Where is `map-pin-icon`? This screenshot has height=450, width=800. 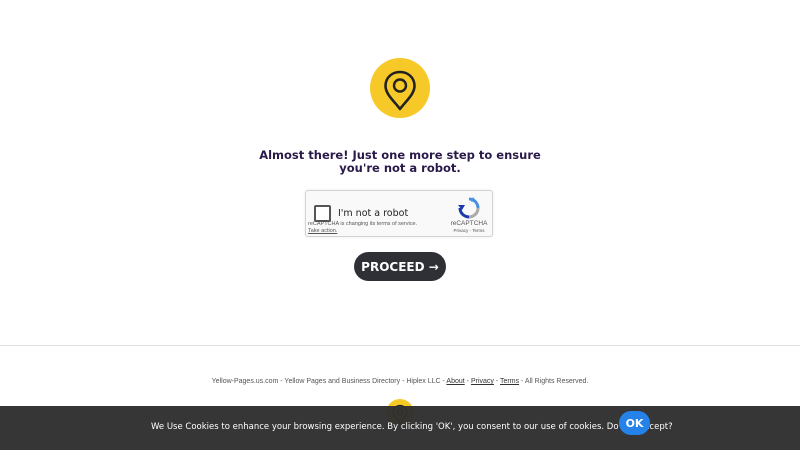
map-pin-icon is located at coordinates (400, 90).